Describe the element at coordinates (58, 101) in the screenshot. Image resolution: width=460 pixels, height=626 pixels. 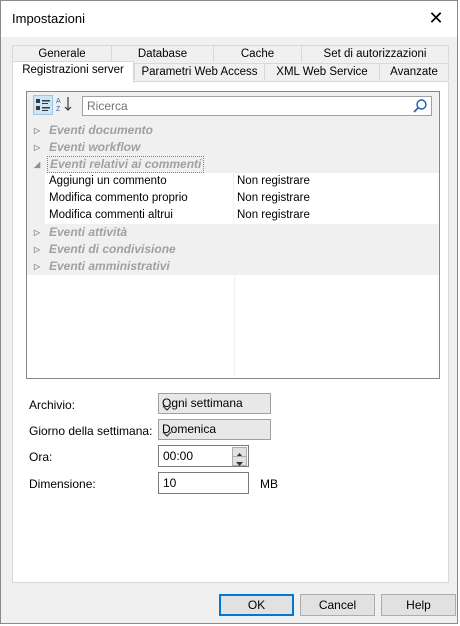
I see `svg-text: A` at that location.